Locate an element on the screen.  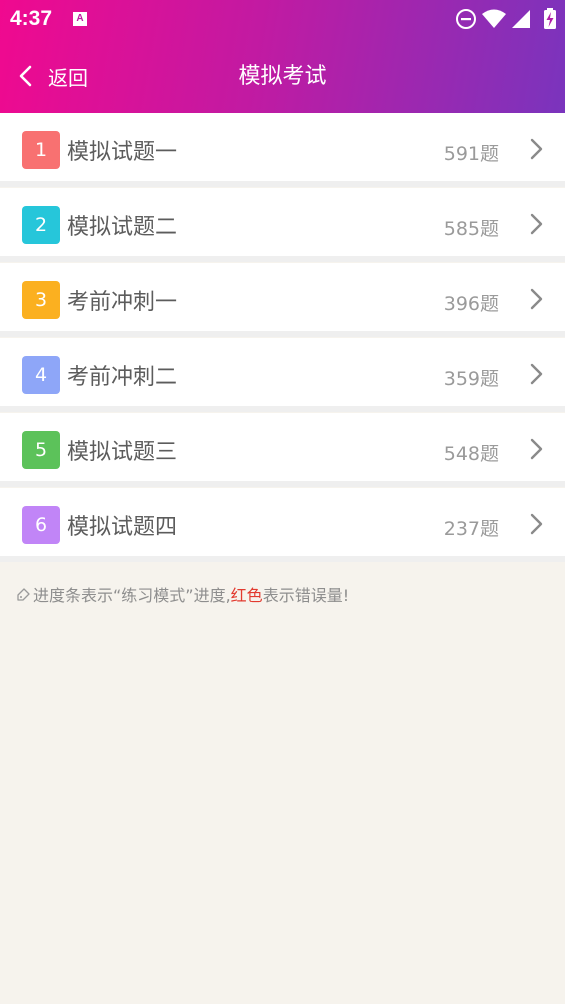
status-bar: 4:37 A is located at coordinates (282, 19).